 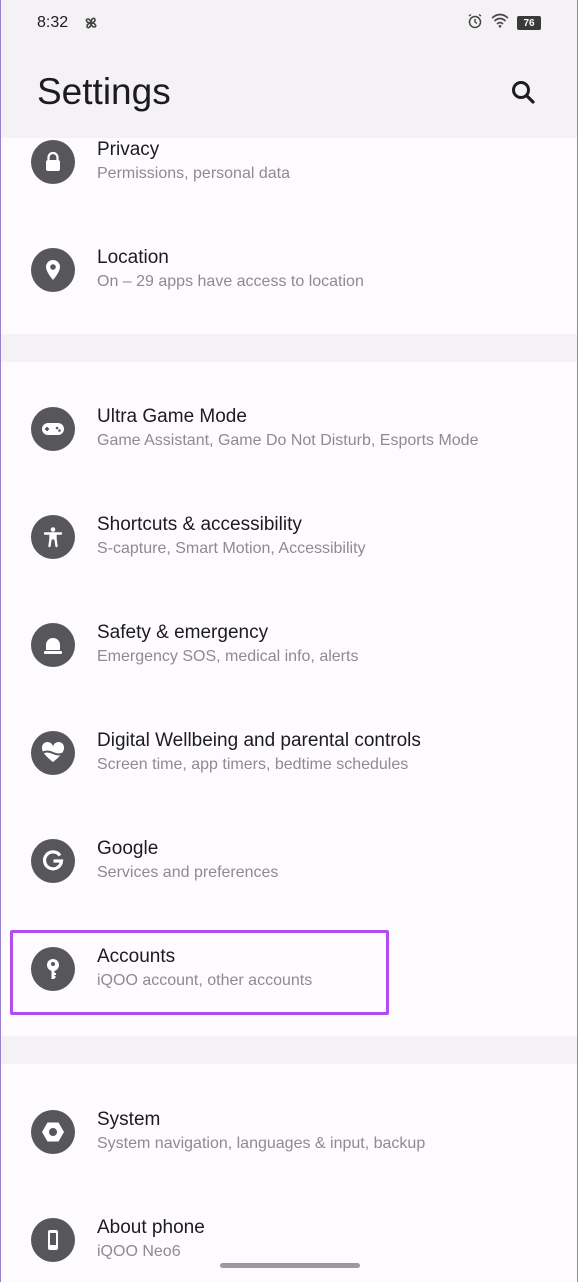 I want to click on item-title: Ultra Game Mode, so click(x=172, y=416).